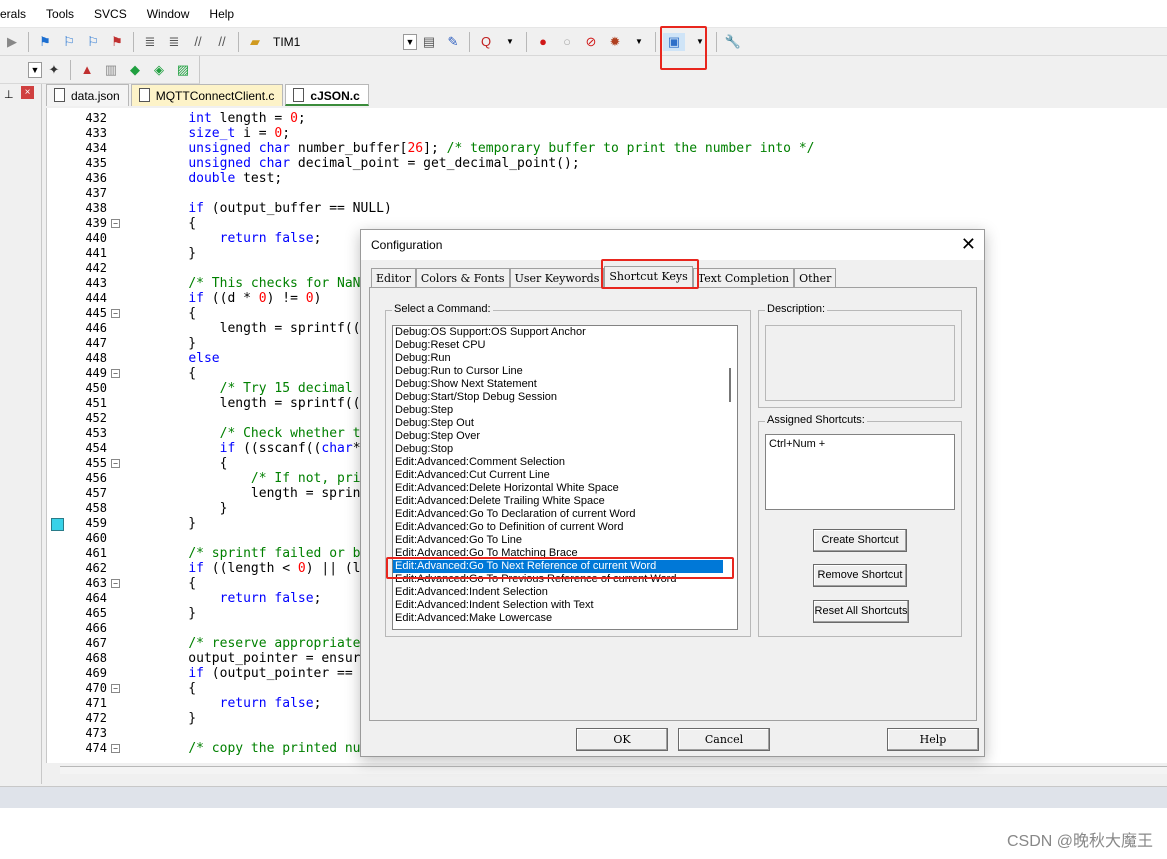 The image size is (1167, 859). I want to click on line-number: 436, so click(96, 178).